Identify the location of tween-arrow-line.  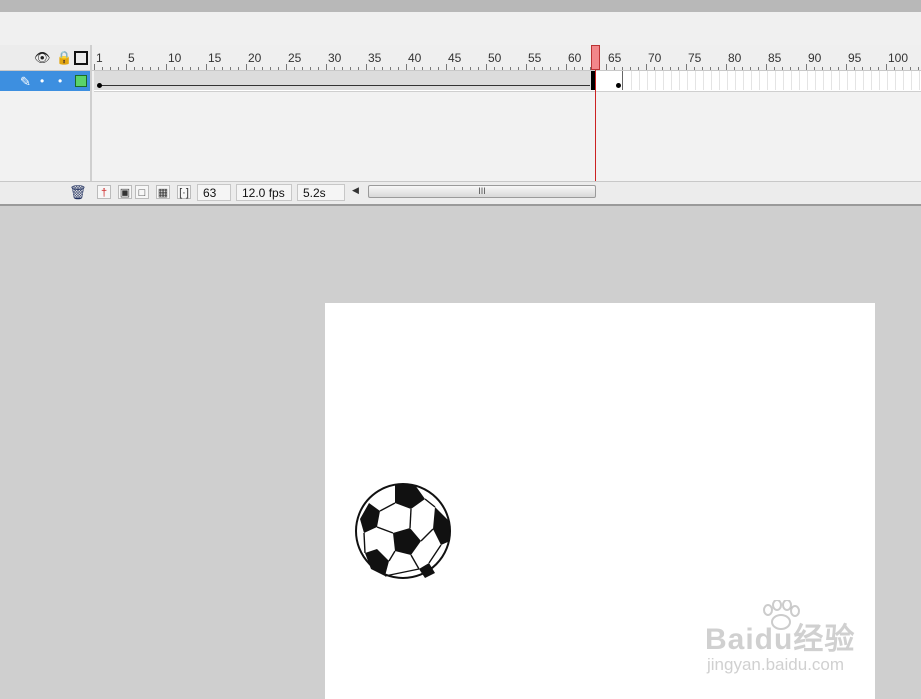
(345, 85).